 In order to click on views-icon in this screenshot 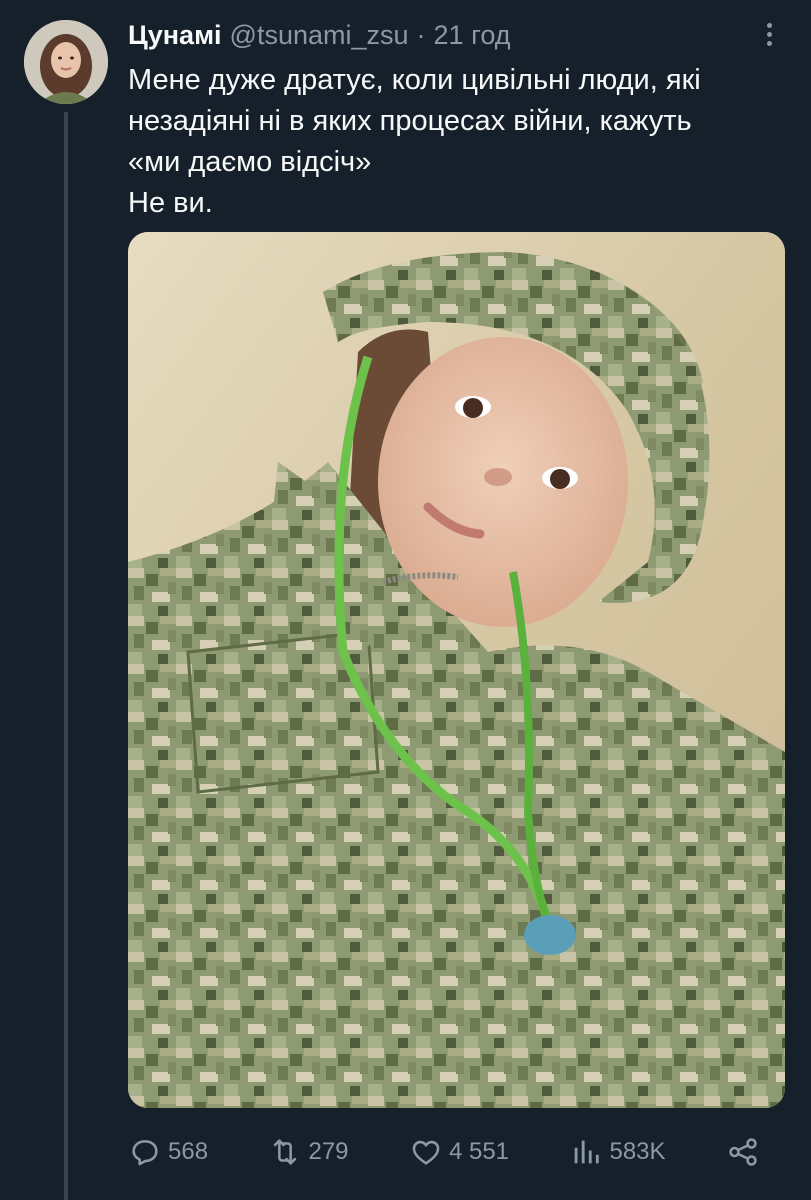, I will do `click(587, 1152)`.